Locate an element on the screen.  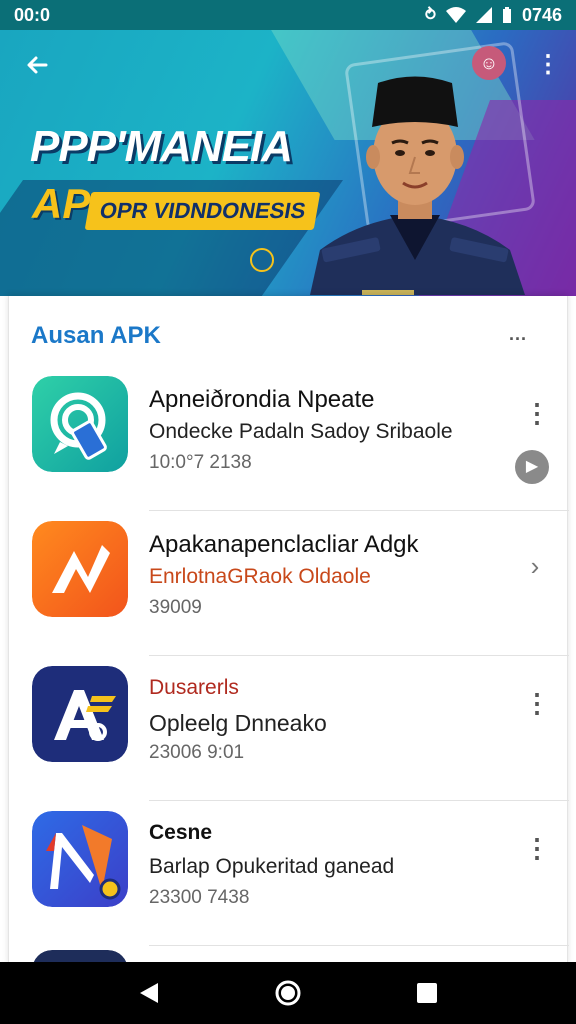
blue-n-logo-icon is located at coordinates (80, 859).